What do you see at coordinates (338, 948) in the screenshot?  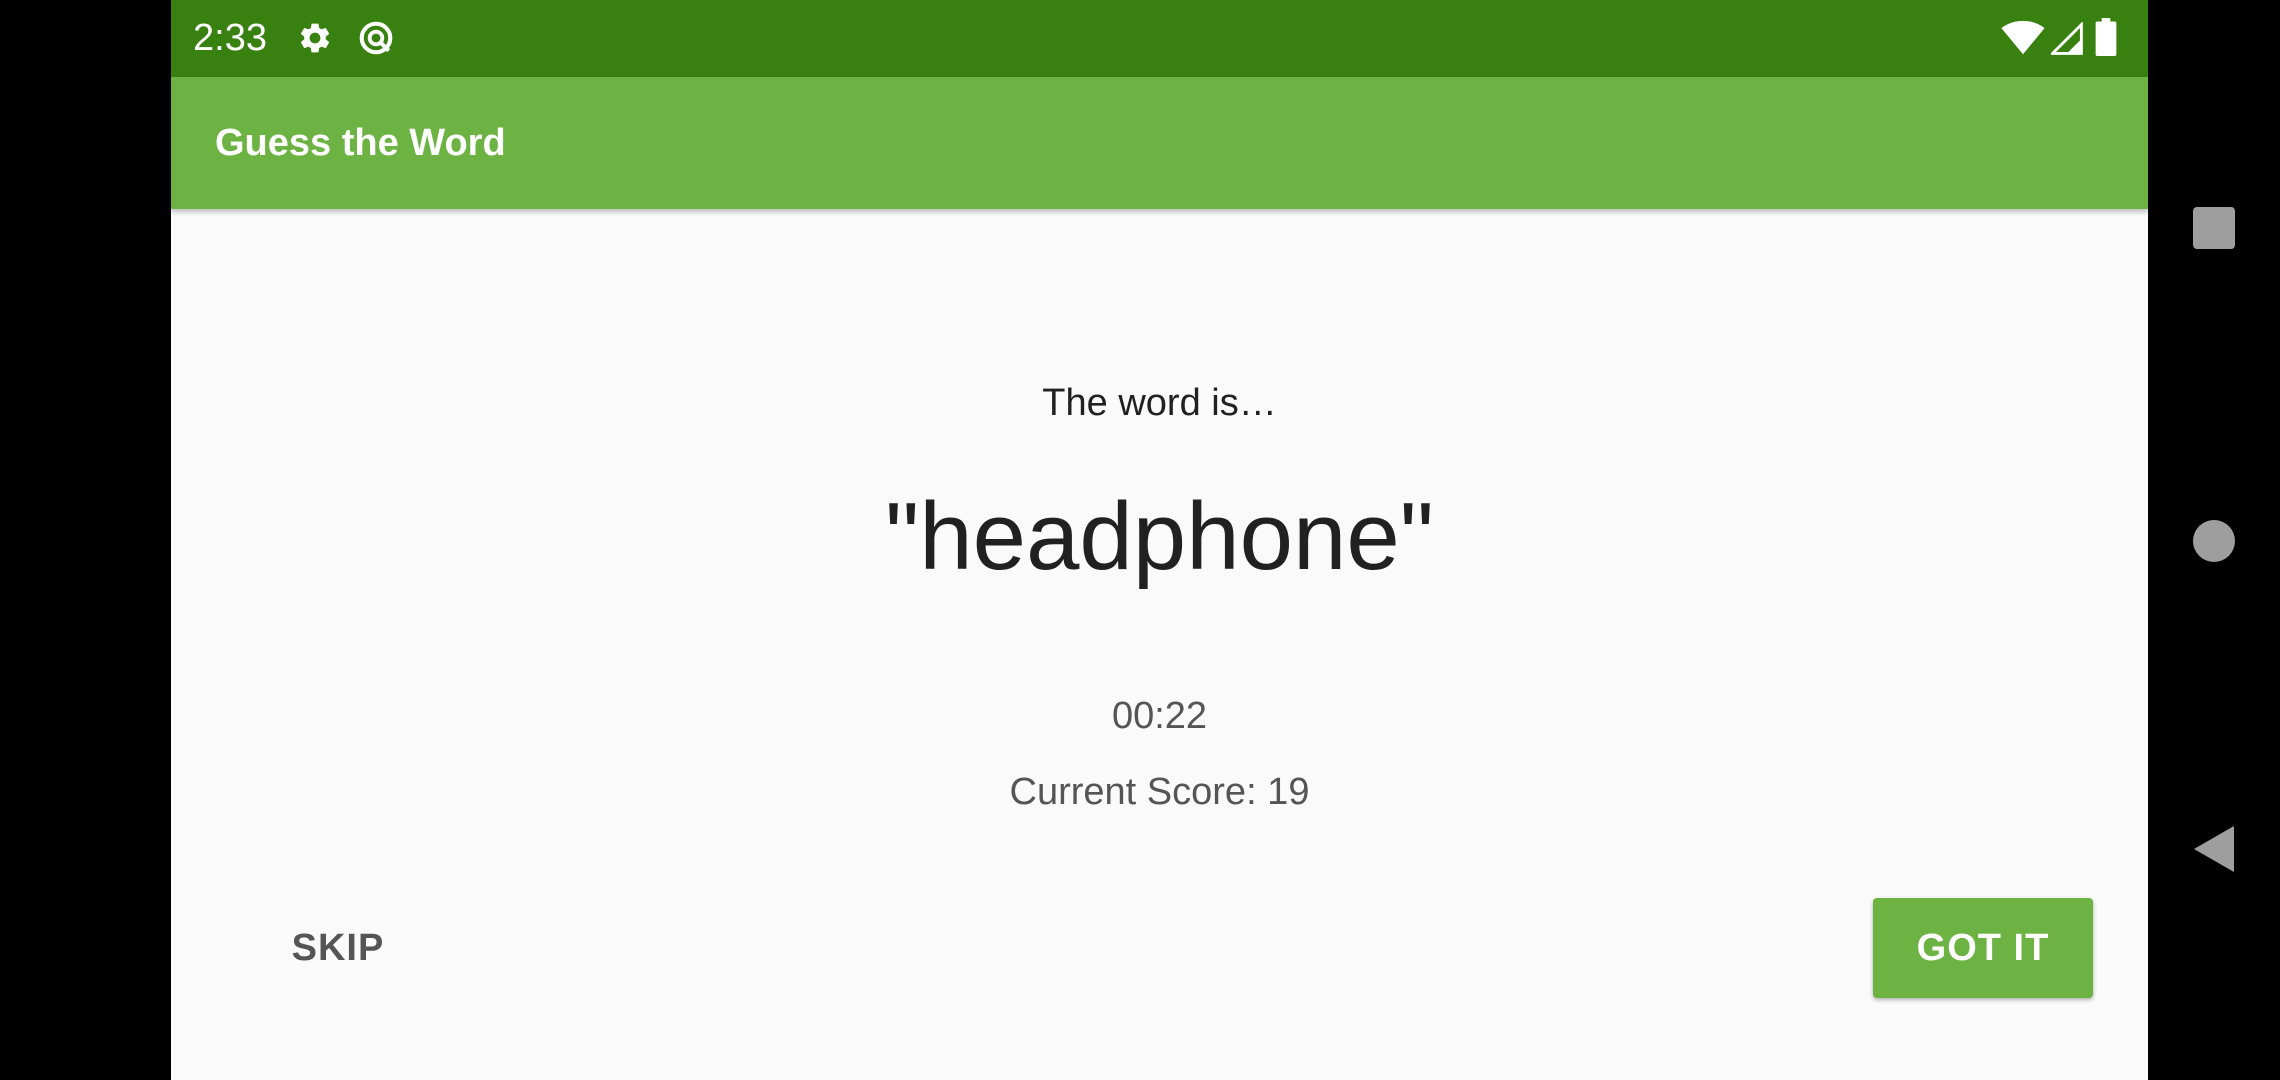 I see `skip-button: SKIP` at bounding box center [338, 948].